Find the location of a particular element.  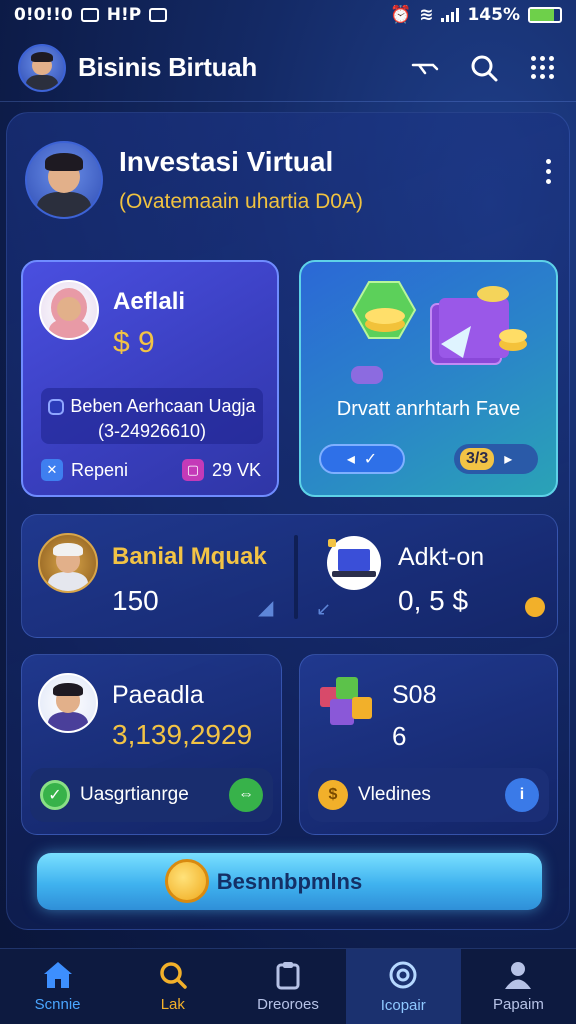

profile-icon is located at coordinates (518, 975).